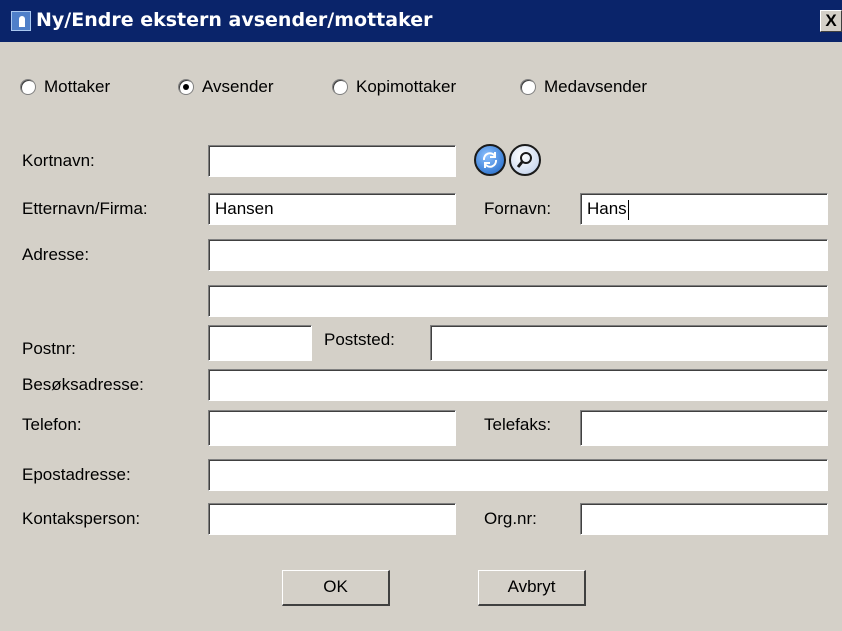  I want to click on kortnavn-input, so click(332, 161).